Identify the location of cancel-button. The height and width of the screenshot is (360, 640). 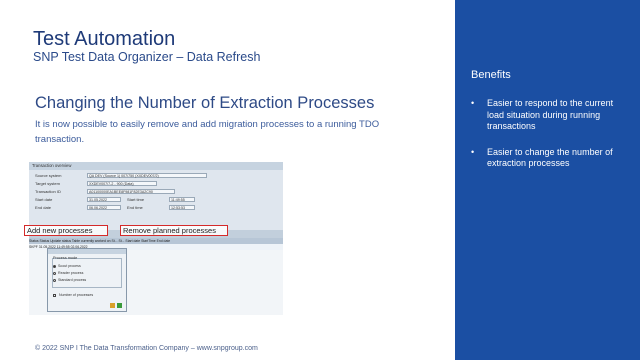
(112, 305).